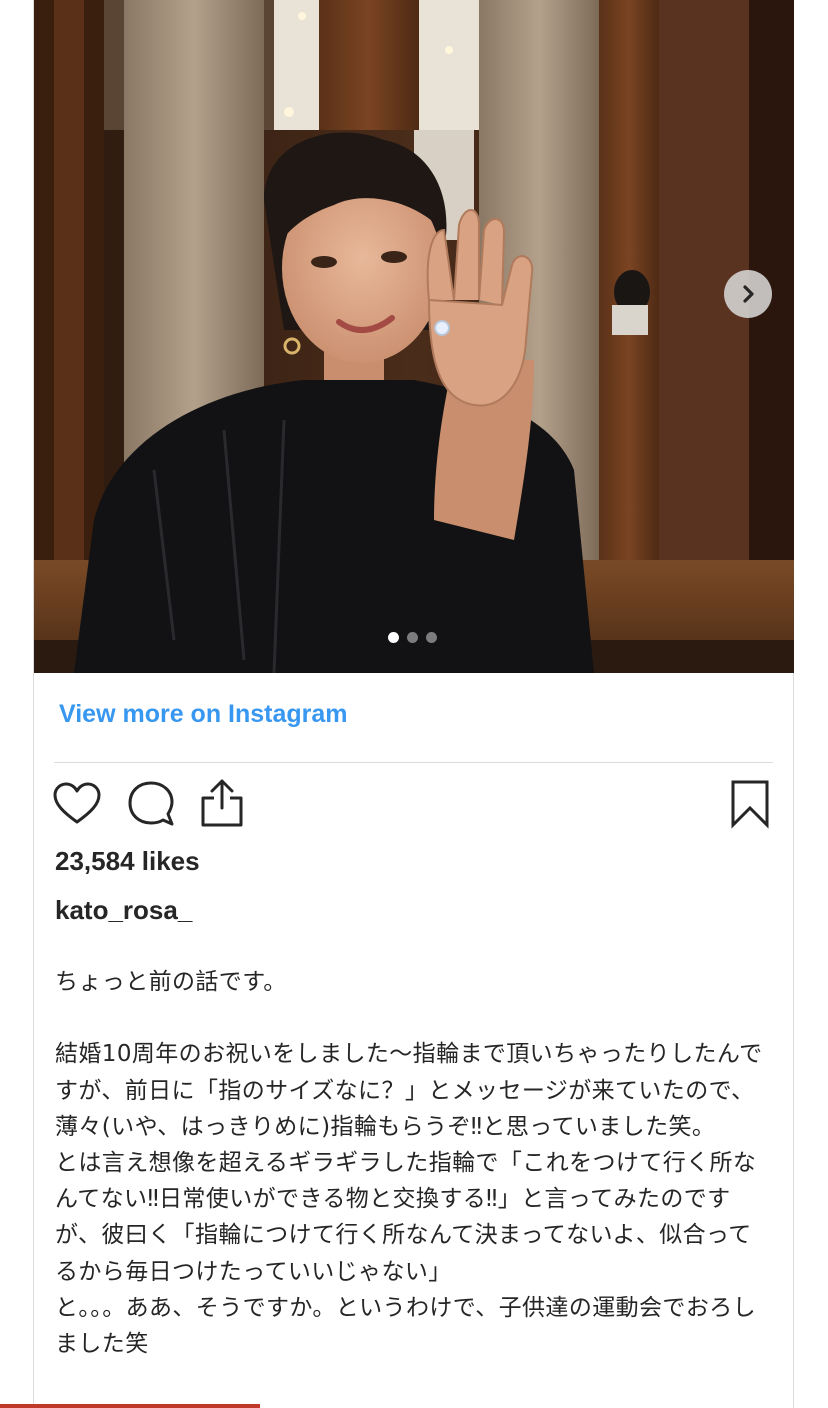 The width and height of the screenshot is (828, 1408). Describe the element at coordinates (123, 910) in the screenshot. I see `post-username: kato_rosa_` at that location.